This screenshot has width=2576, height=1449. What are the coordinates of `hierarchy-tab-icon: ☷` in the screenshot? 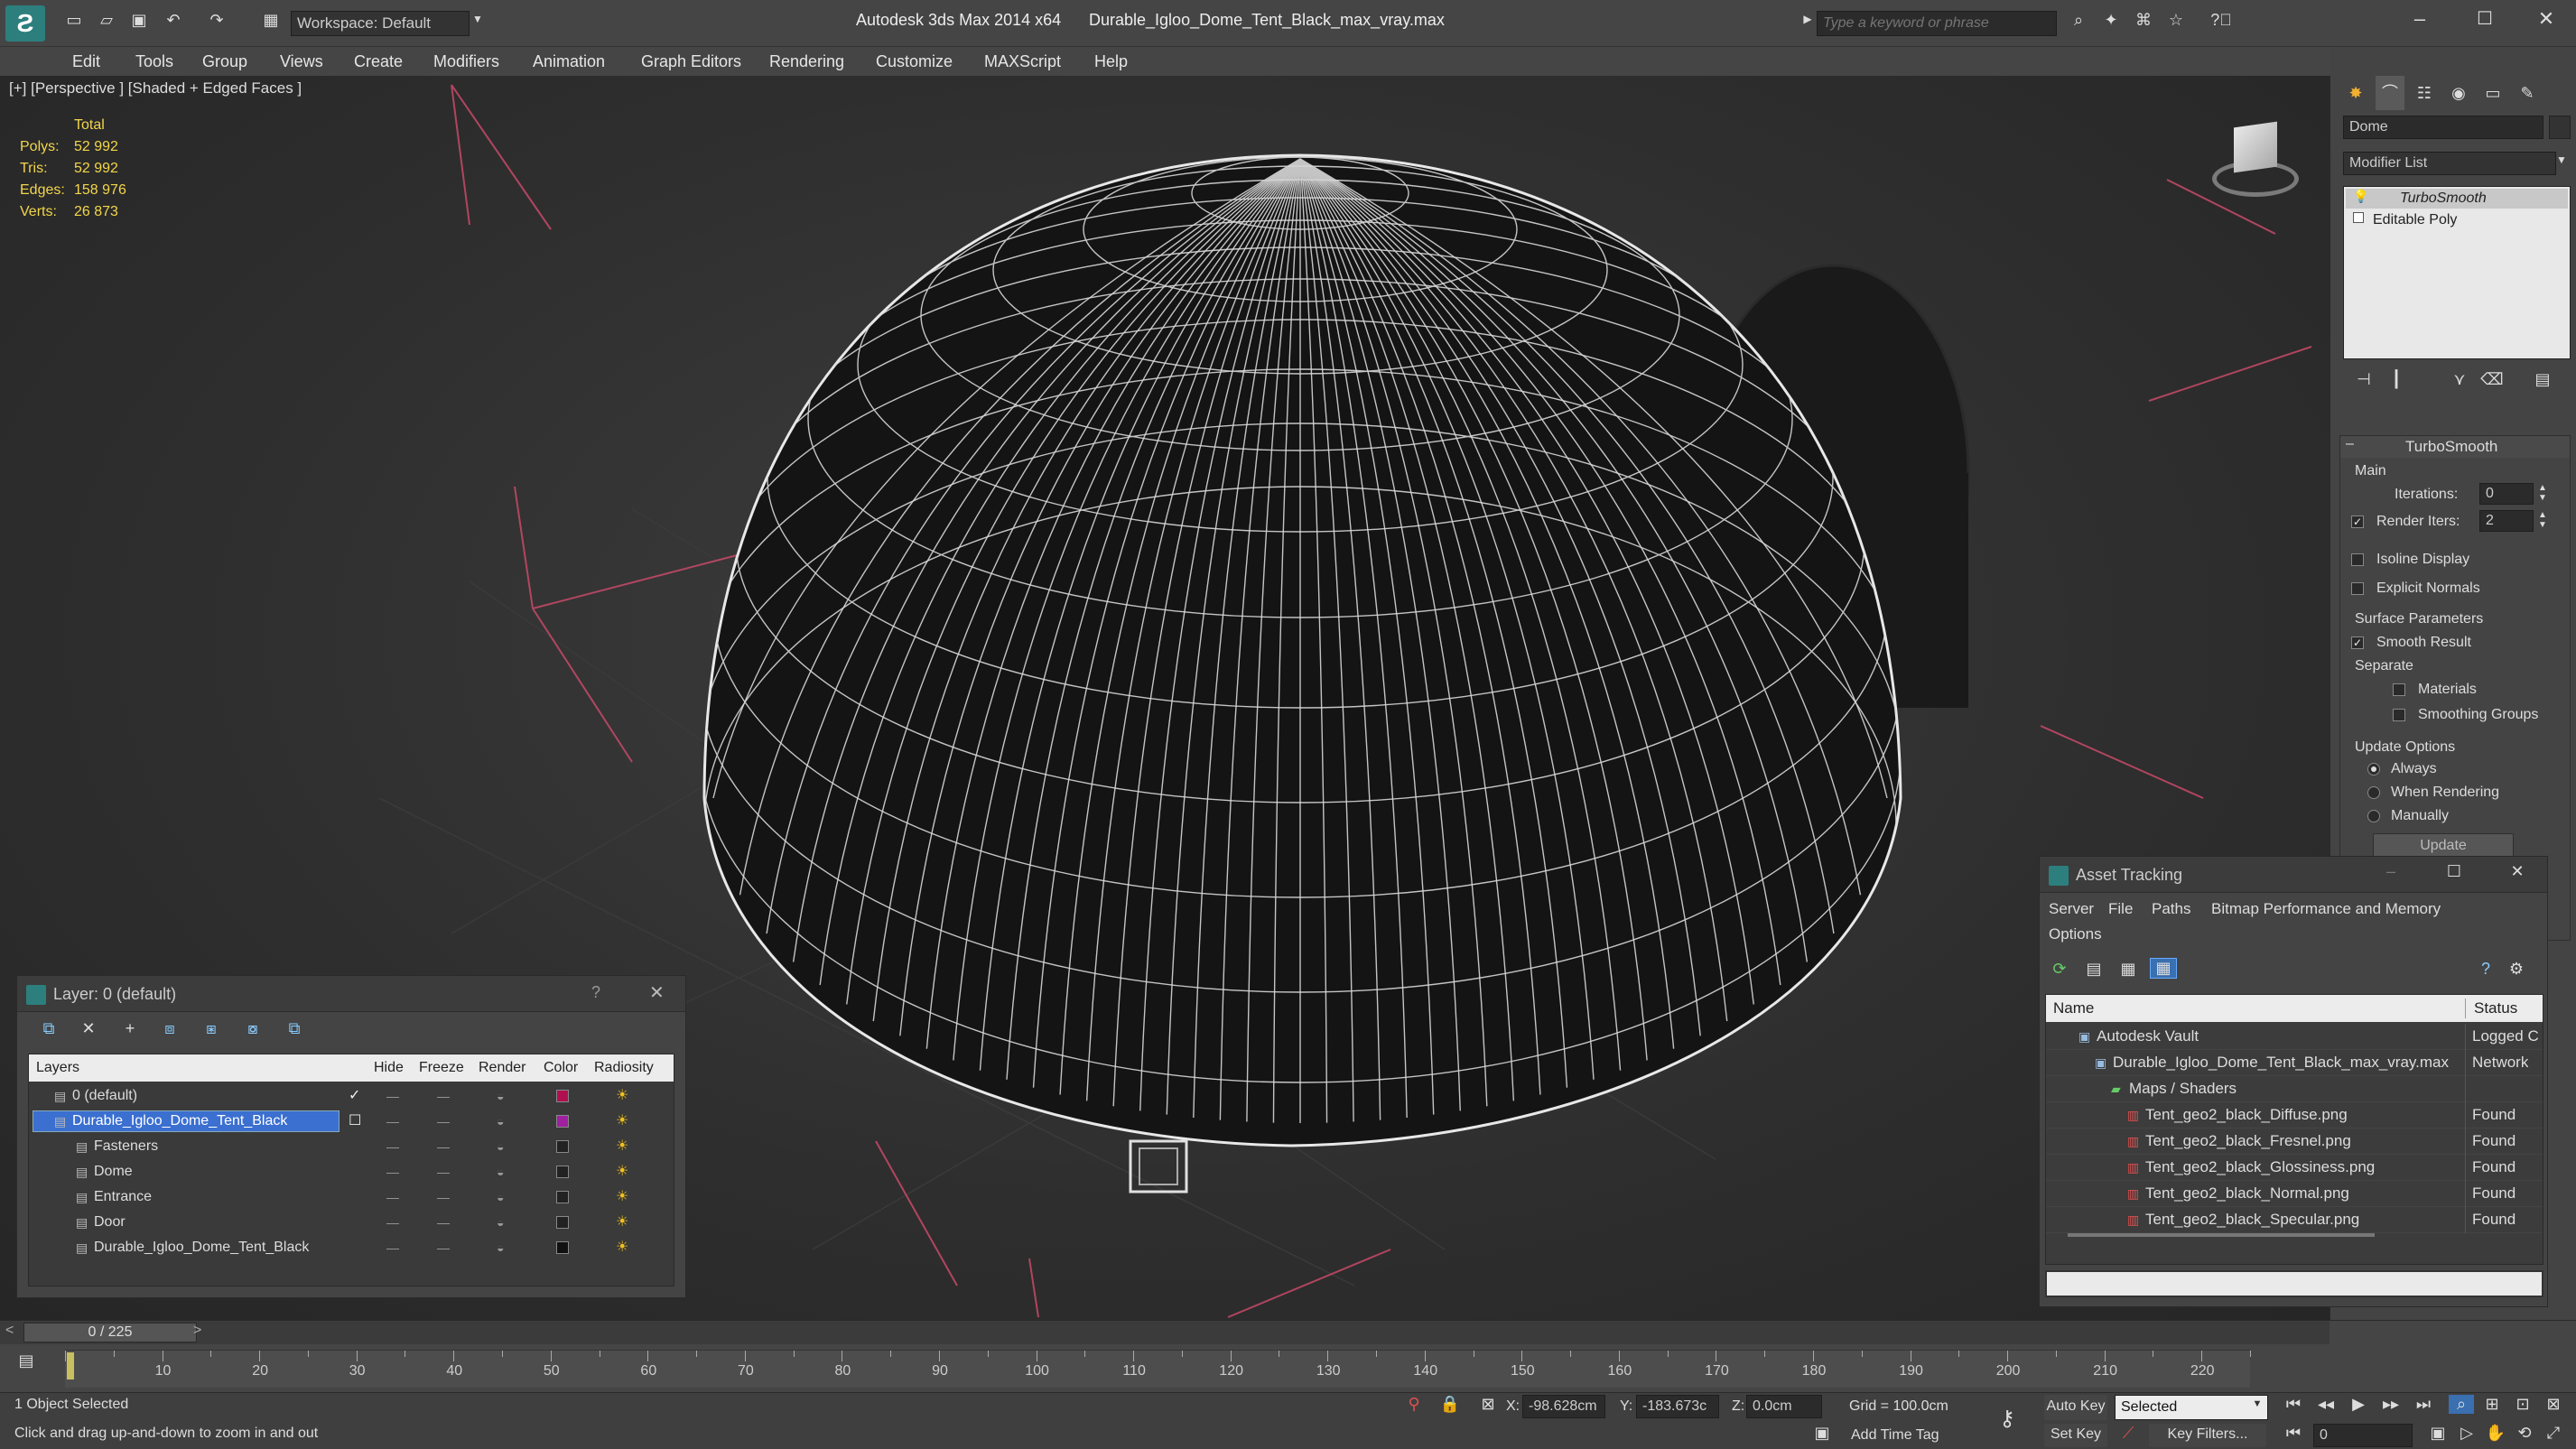 It's located at (2424, 93).